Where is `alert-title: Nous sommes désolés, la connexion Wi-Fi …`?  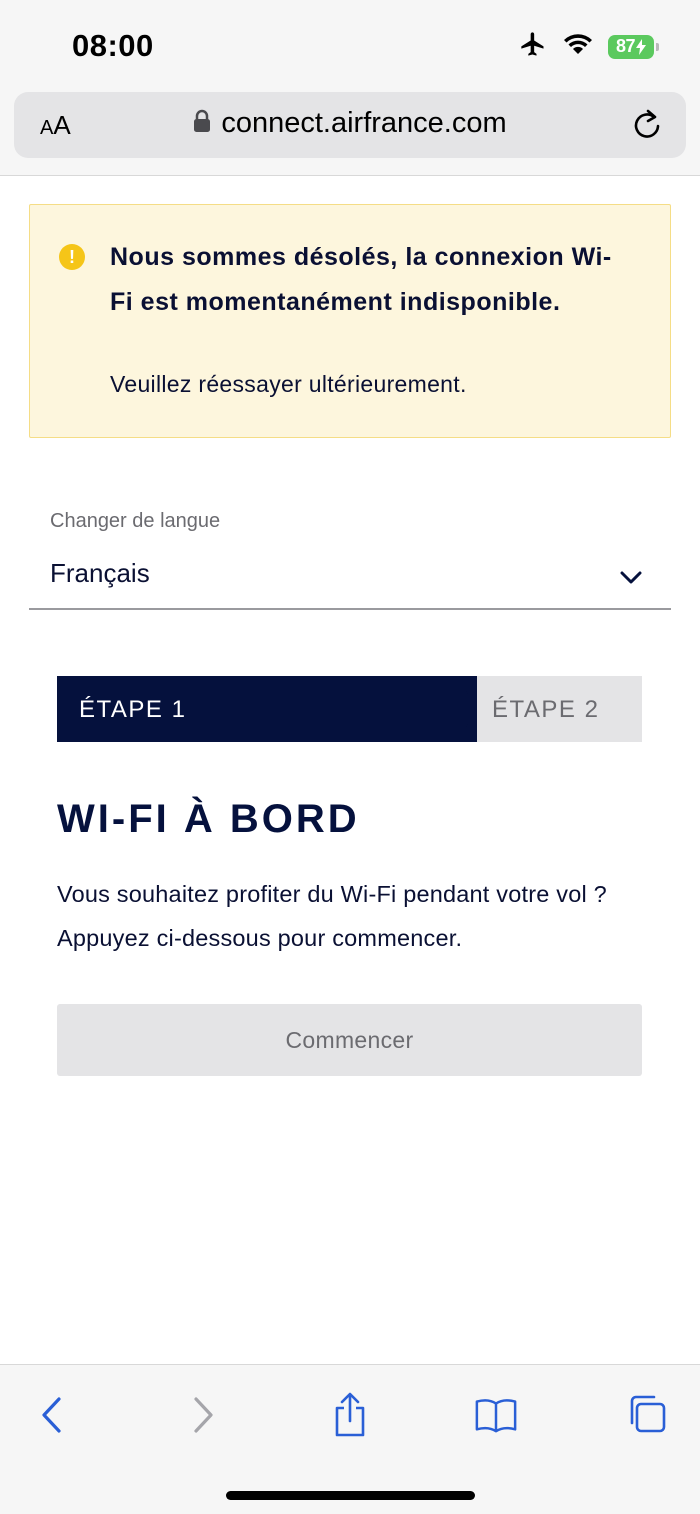
alert-title: Nous sommes désolés, la connexion Wi-Fi … is located at coordinates (361, 279).